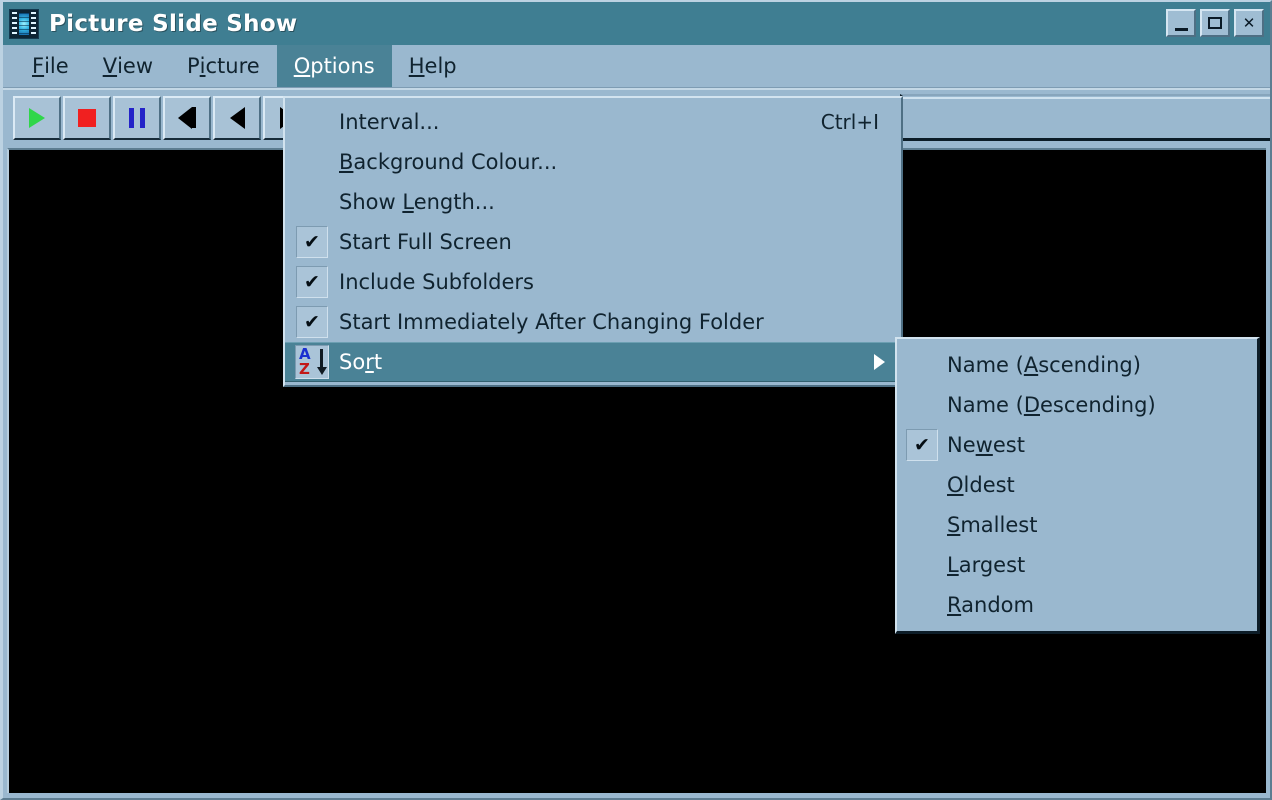 The image size is (1272, 800). I want to click on skip-start-icon, so click(187, 117).